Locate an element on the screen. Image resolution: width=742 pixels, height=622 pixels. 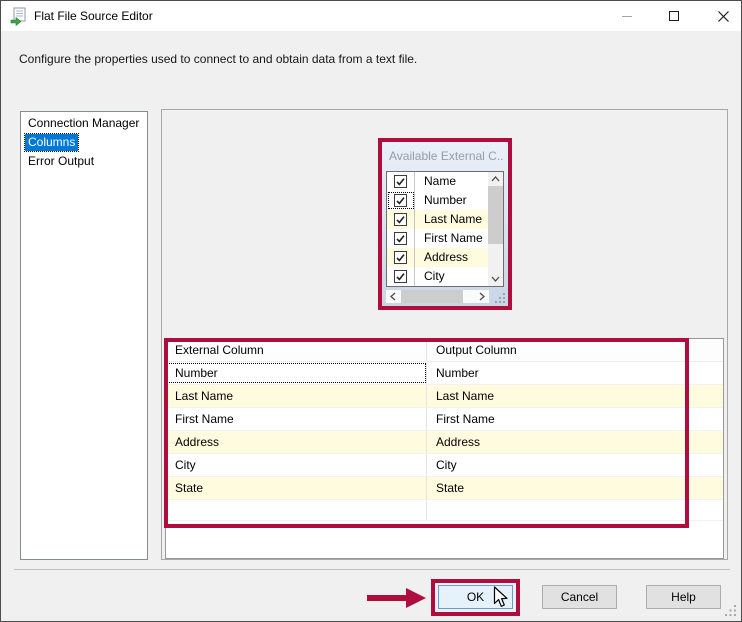
cancel-button: Cancel is located at coordinates (579, 597).